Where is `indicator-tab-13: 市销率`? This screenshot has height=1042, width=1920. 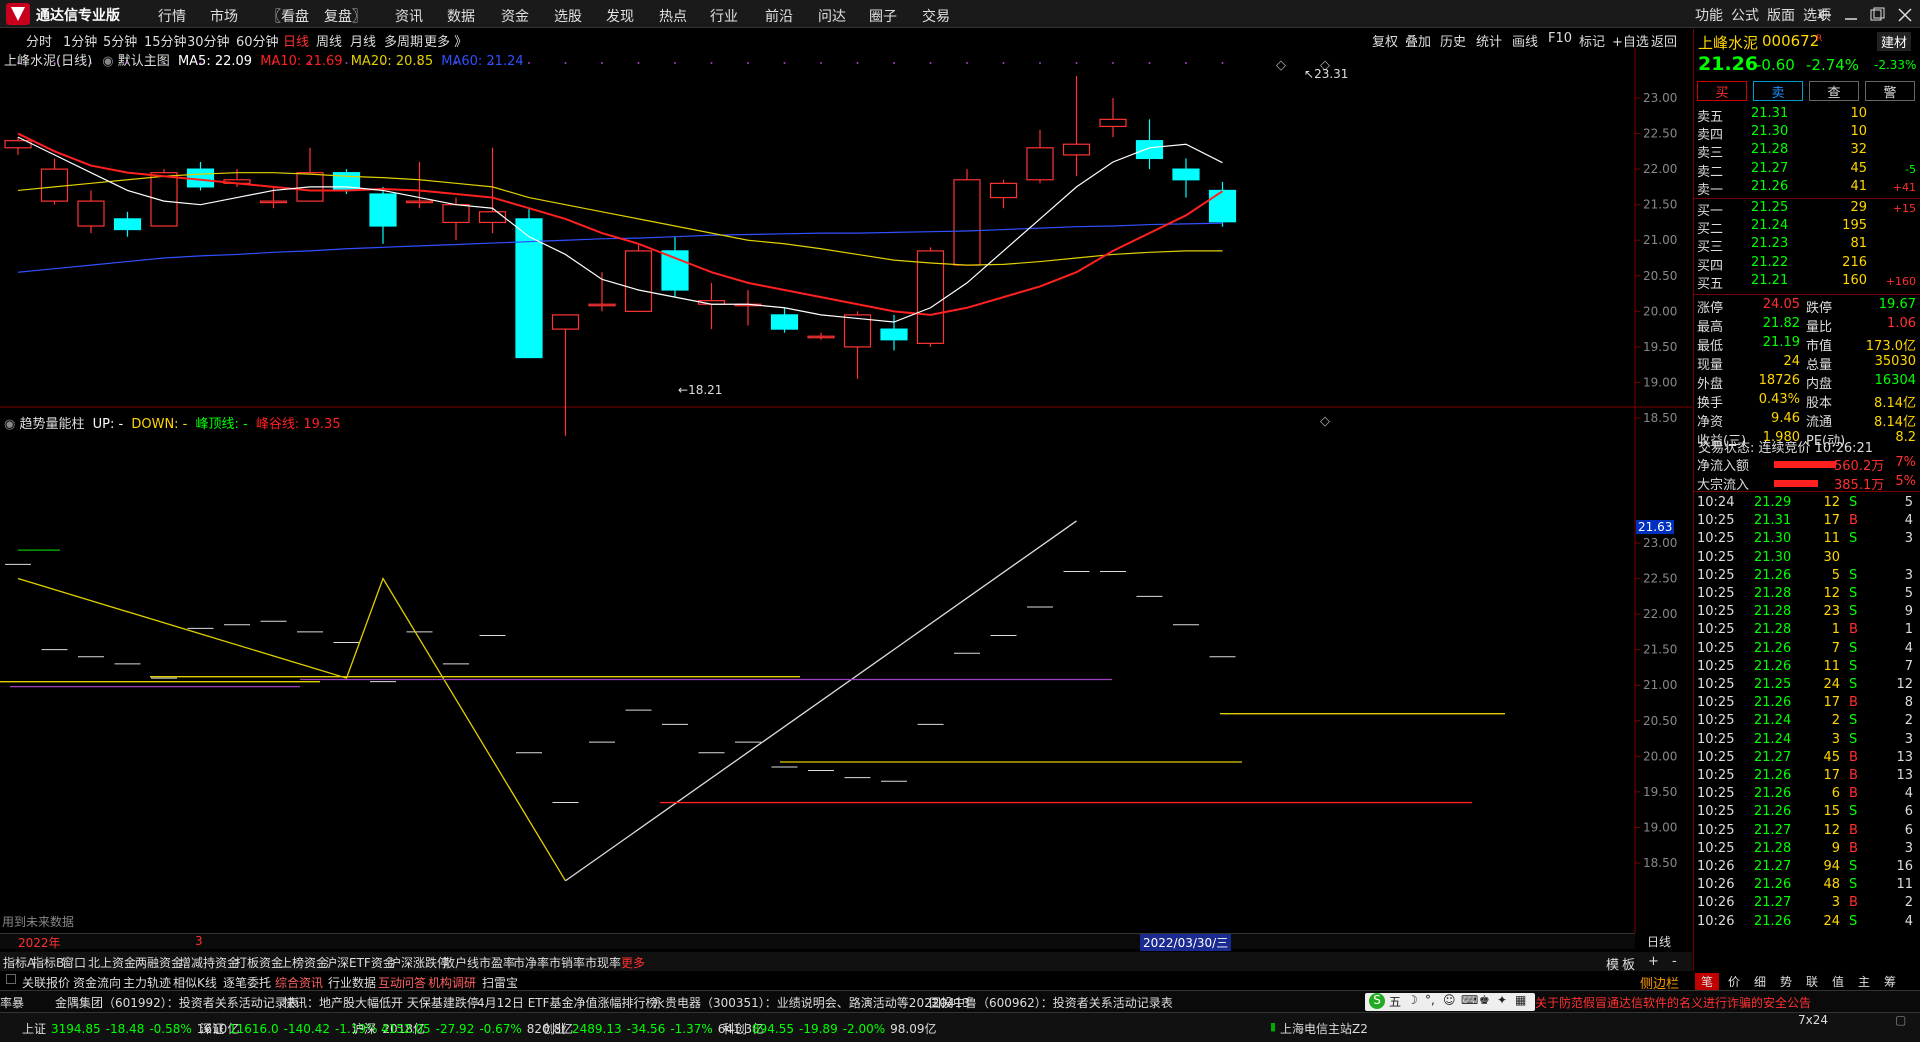 indicator-tab-13: 市销率 is located at coordinates (567, 962).